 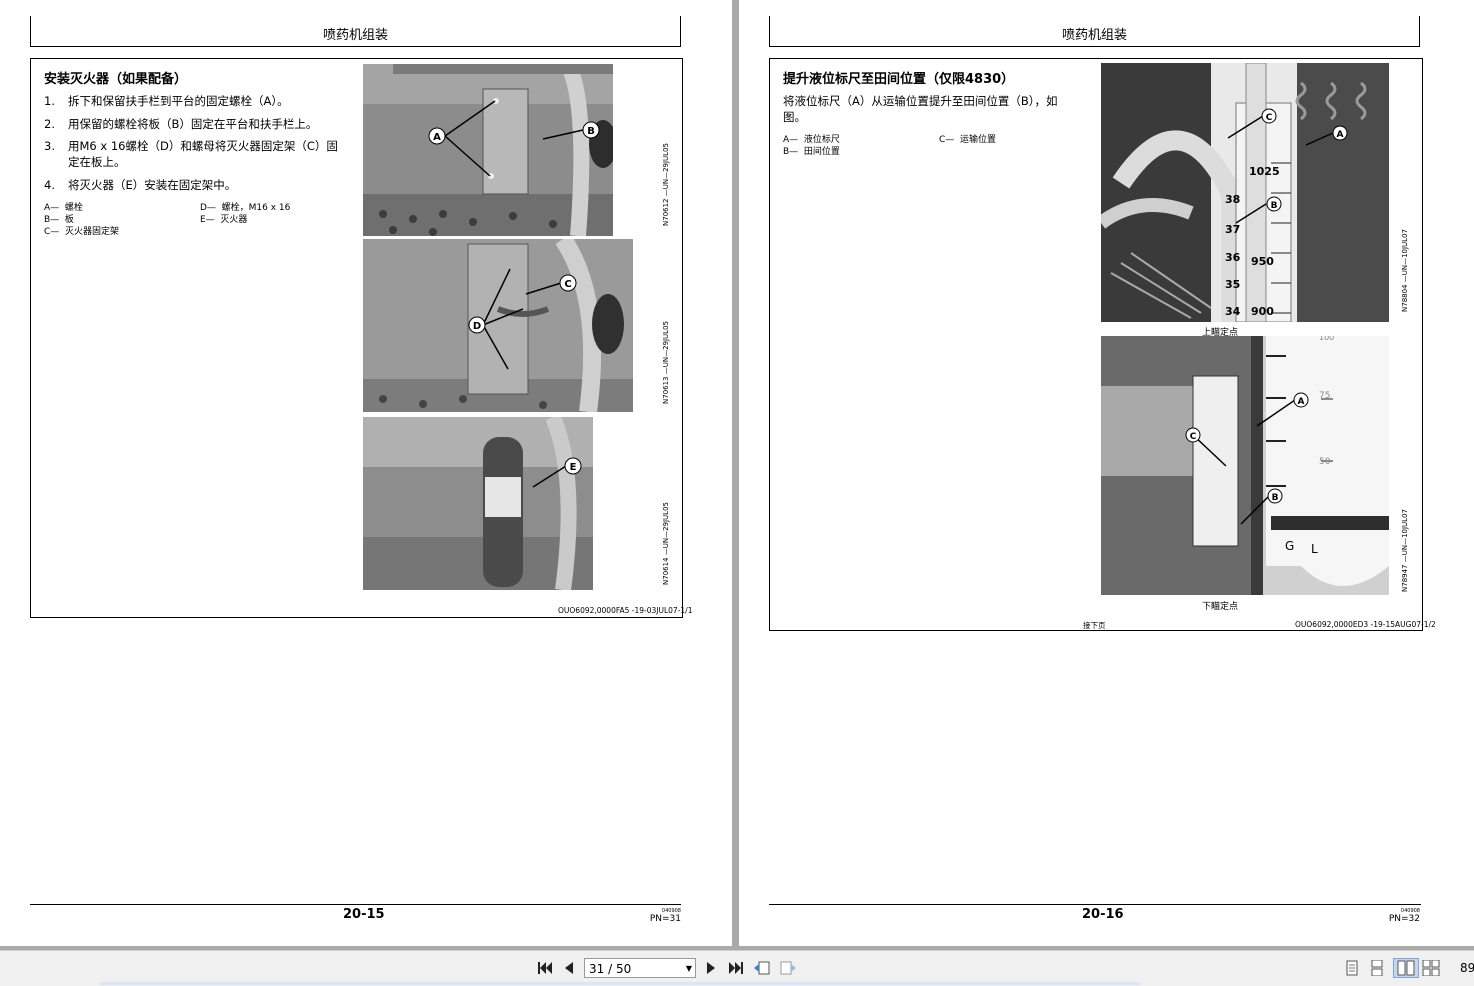 I want to click on tank-l: L, so click(x=1314, y=549).